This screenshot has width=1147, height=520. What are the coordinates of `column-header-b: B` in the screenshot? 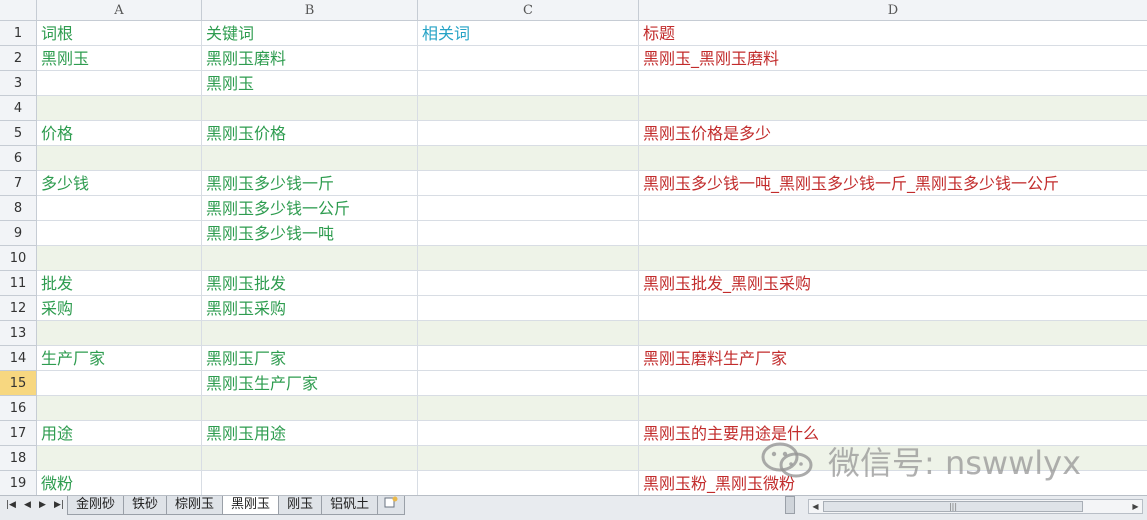 It's located at (310, 10).